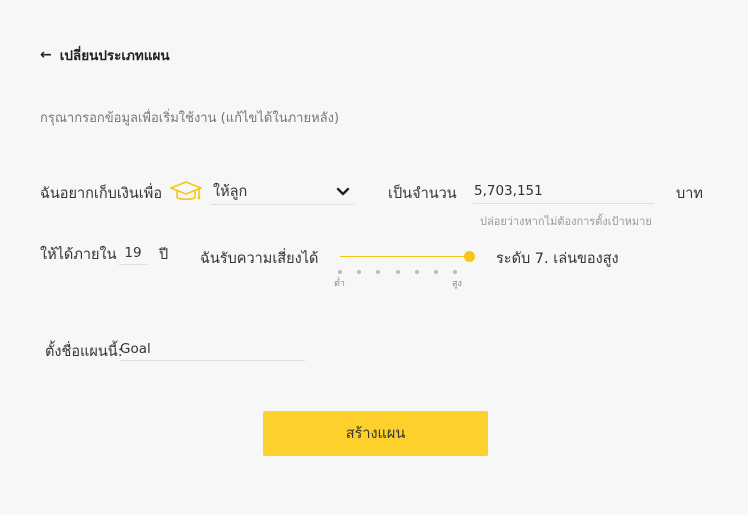  I want to click on plan-name-input, so click(212, 349).